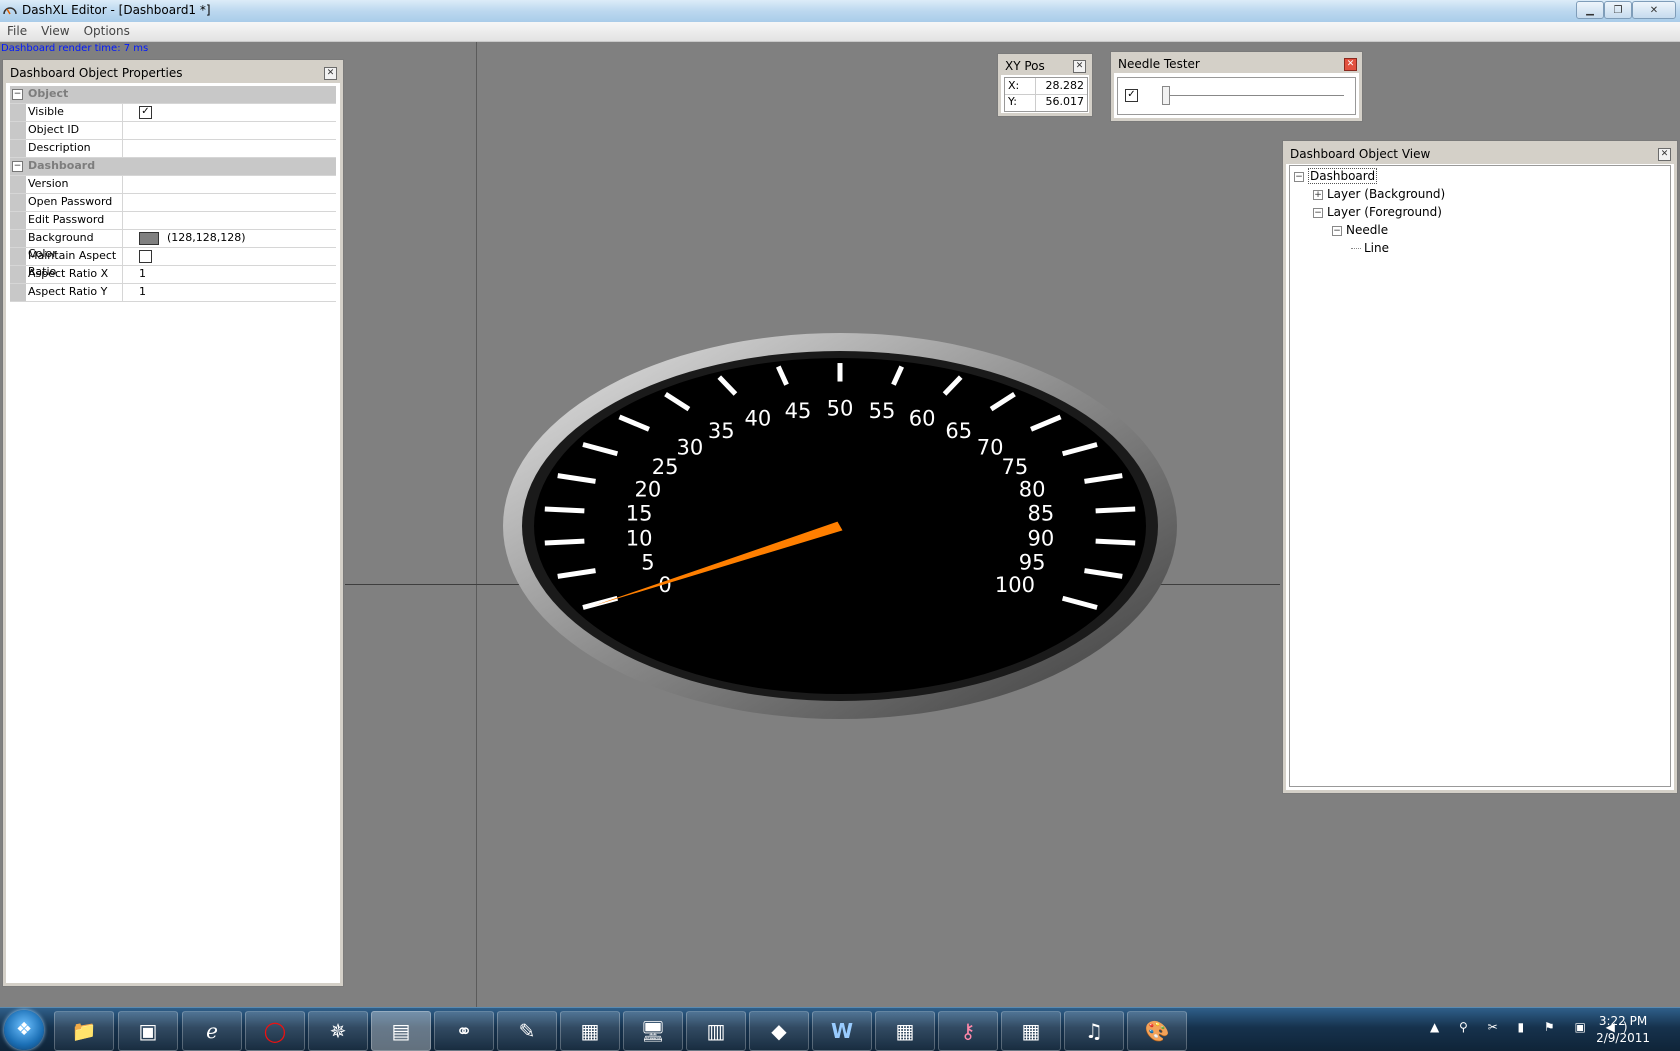  Describe the element at coordinates (922, 419) in the screenshot. I see `gauge-tick-label: 60` at that location.